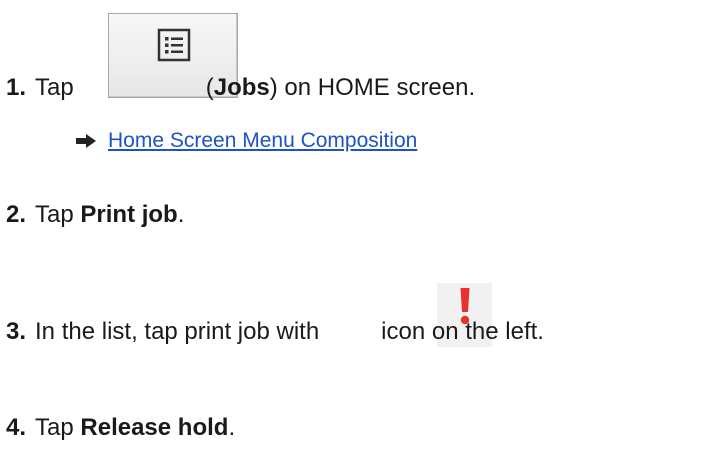 Image resolution: width=703 pixels, height=452 pixels. What do you see at coordinates (174, 45) in the screenshot?
I see `jobs-list-icon` at bounding box center [174, 45].